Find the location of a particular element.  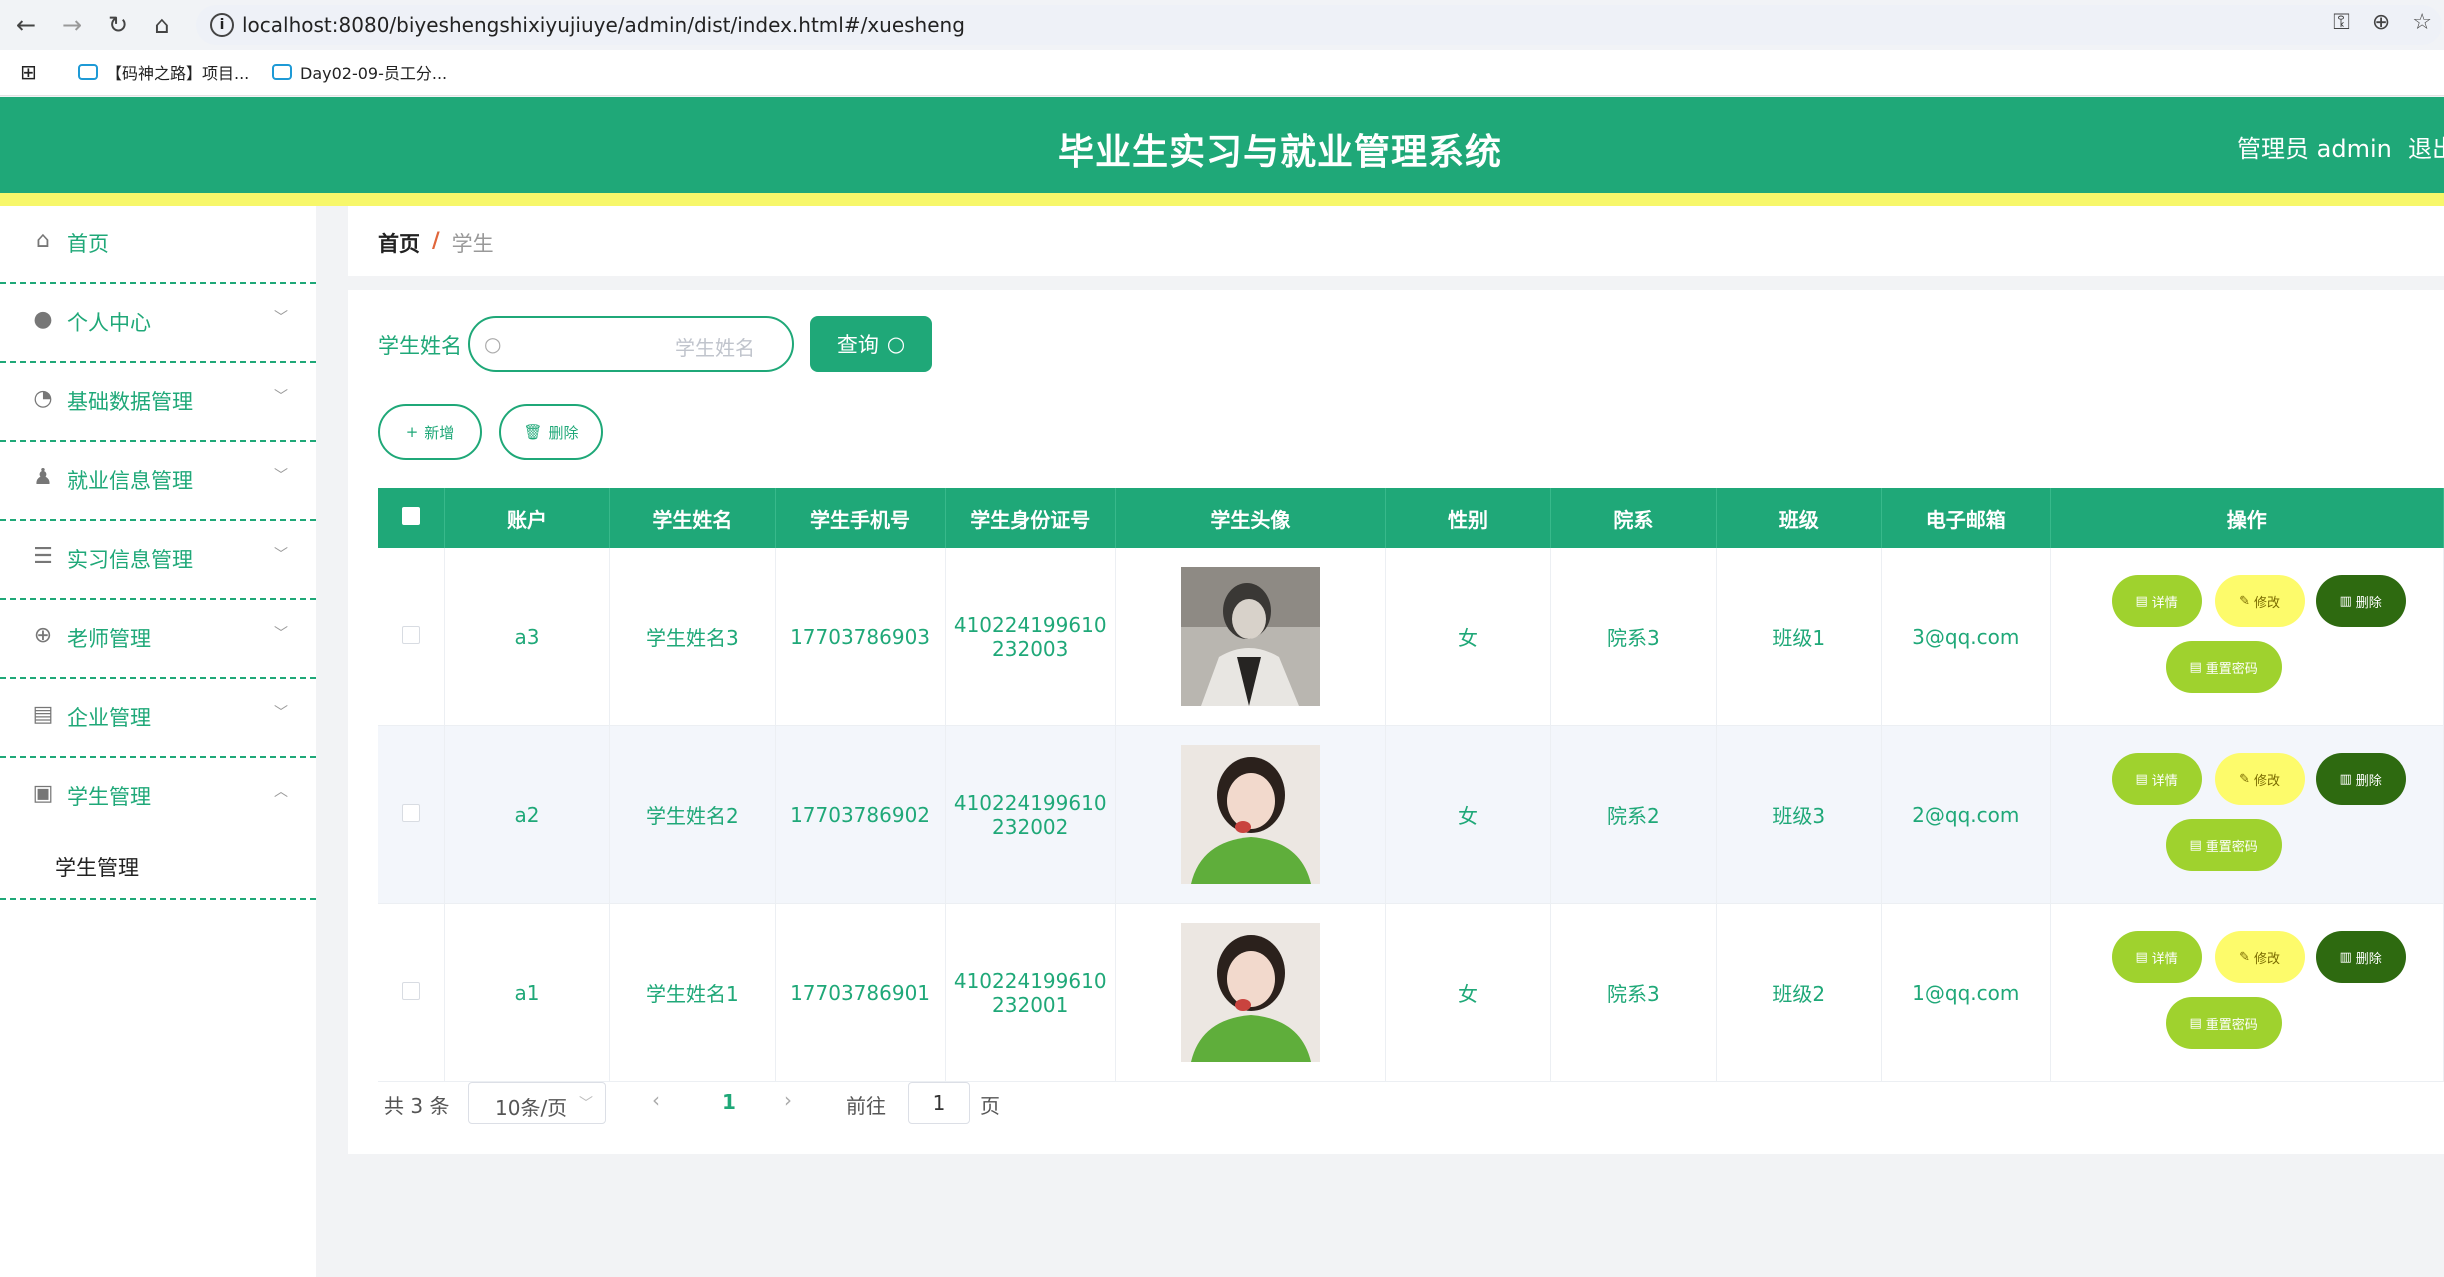

sidebar-item-label: 学生管理 is located at coordinates (109, 797).